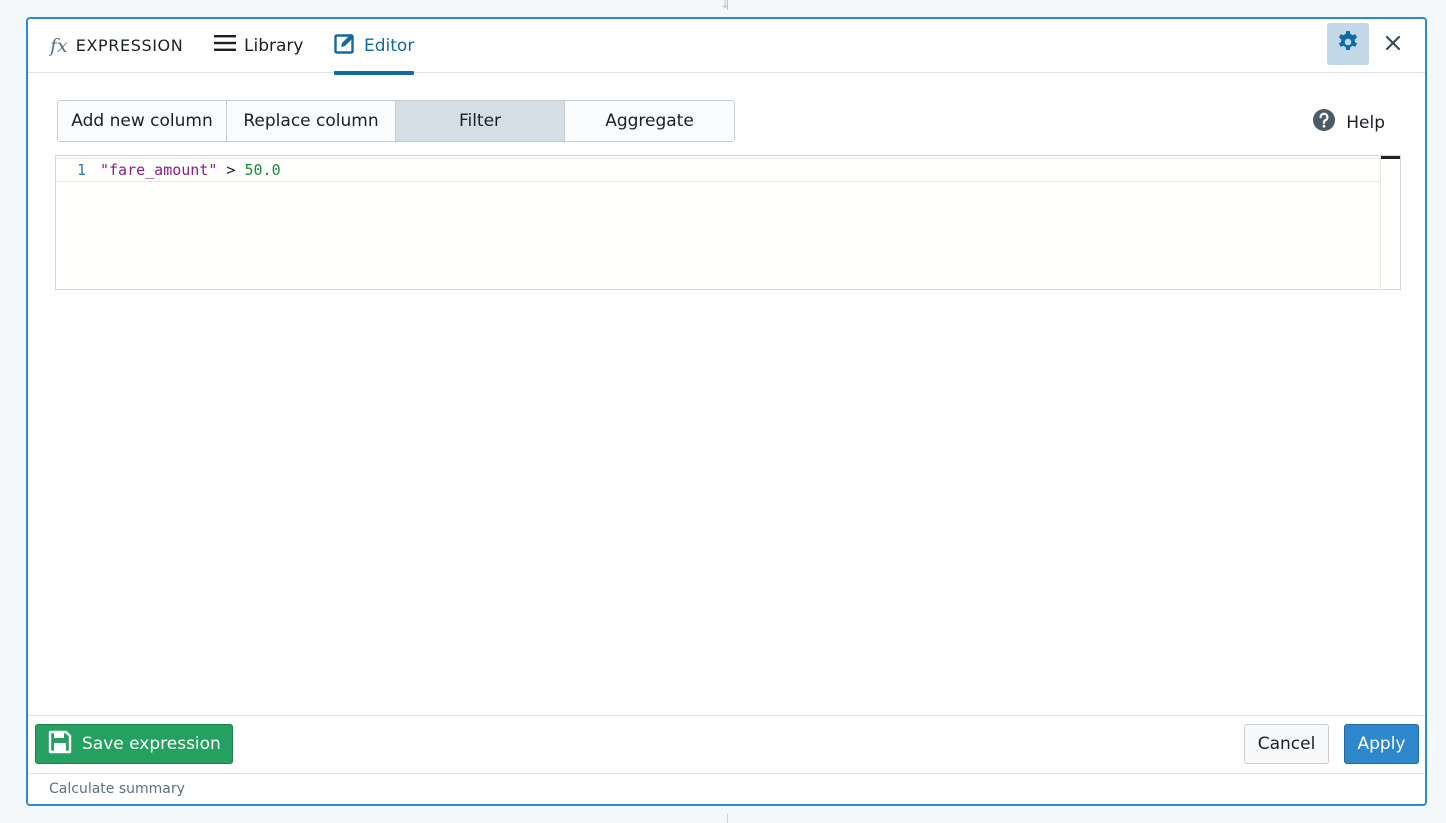  Describe the element at coordinates (60, 744) in the screenshot. I see `floppy-disk-icon` at that location.